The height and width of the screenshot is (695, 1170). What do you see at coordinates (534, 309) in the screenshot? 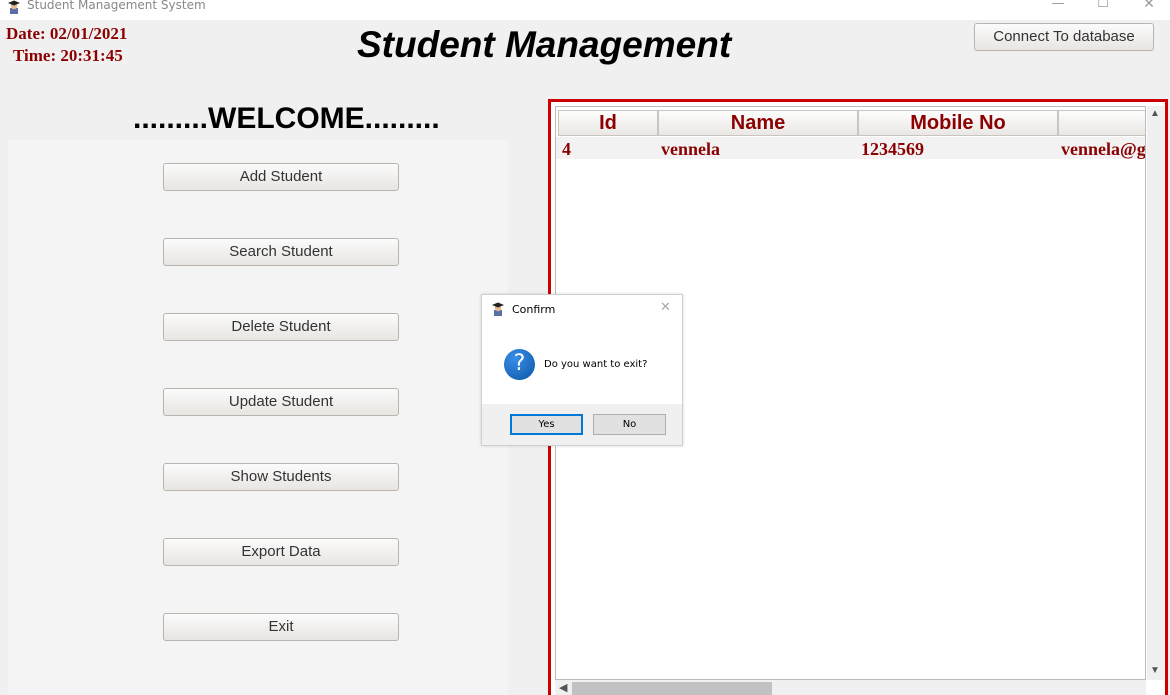
I see `dialog-title: Confirm` at bounding box center [534, 309].